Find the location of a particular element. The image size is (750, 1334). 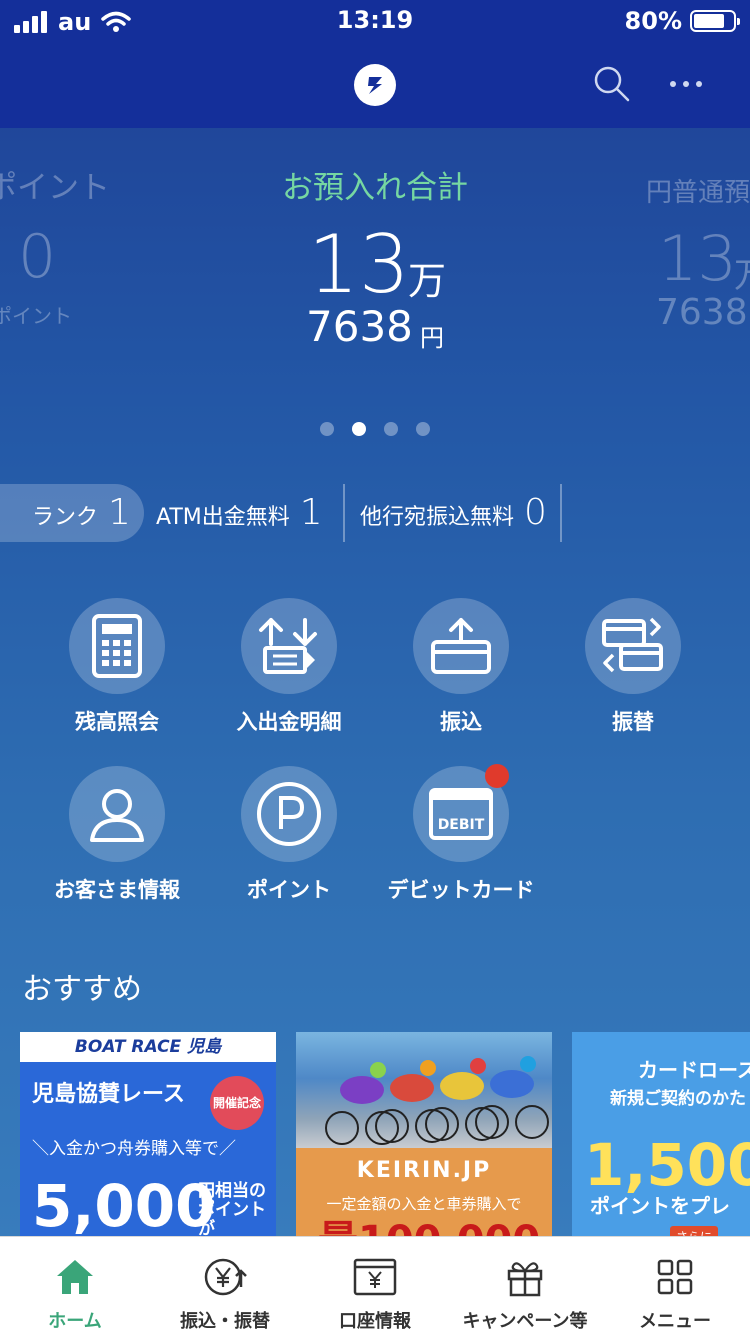

atm-free-value: 1 is located at coordinates (311, 512).